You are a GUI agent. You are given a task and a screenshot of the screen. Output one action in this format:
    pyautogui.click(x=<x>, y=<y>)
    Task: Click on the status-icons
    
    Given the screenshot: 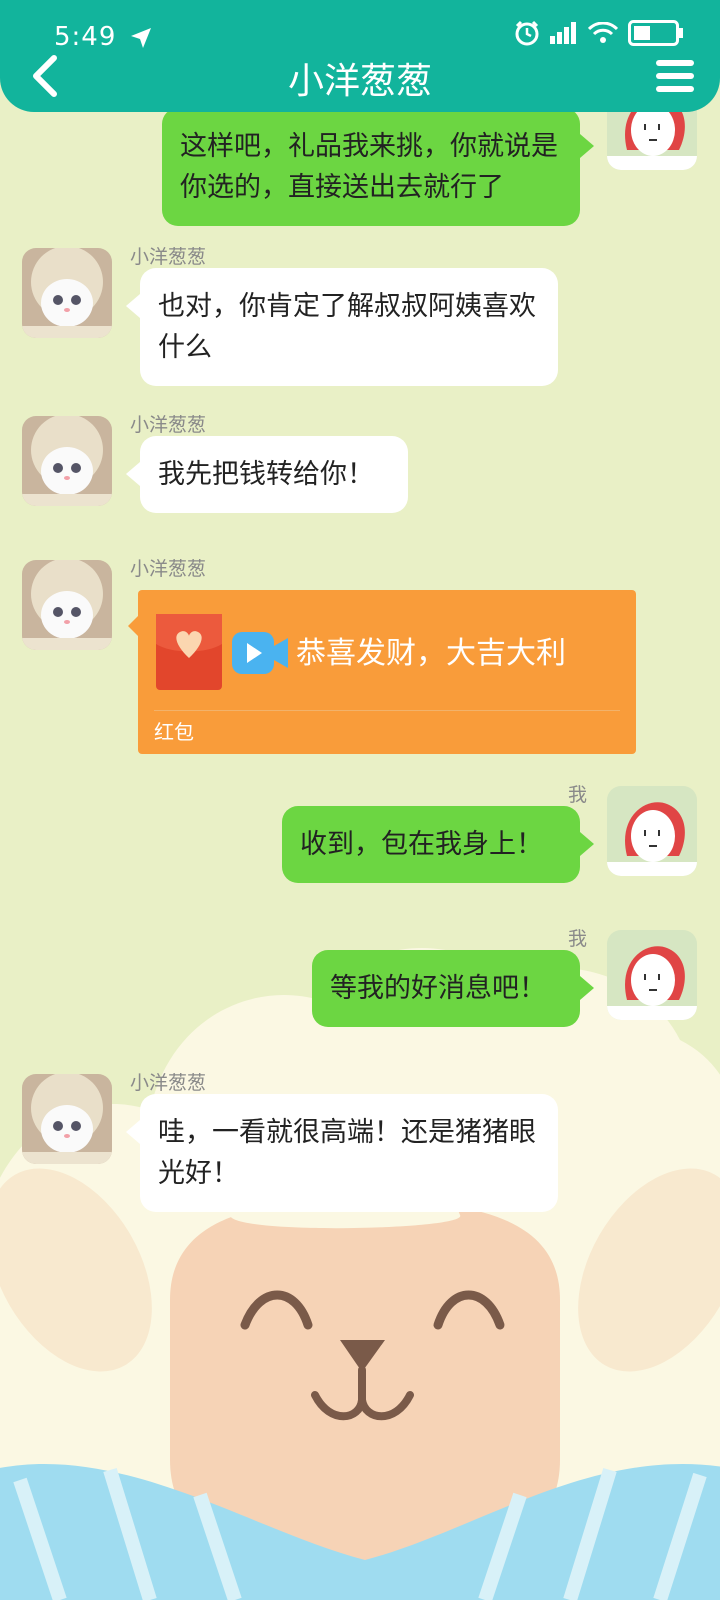 What is the action you would take?
    pyautogui.click(x=599, y=33)
    